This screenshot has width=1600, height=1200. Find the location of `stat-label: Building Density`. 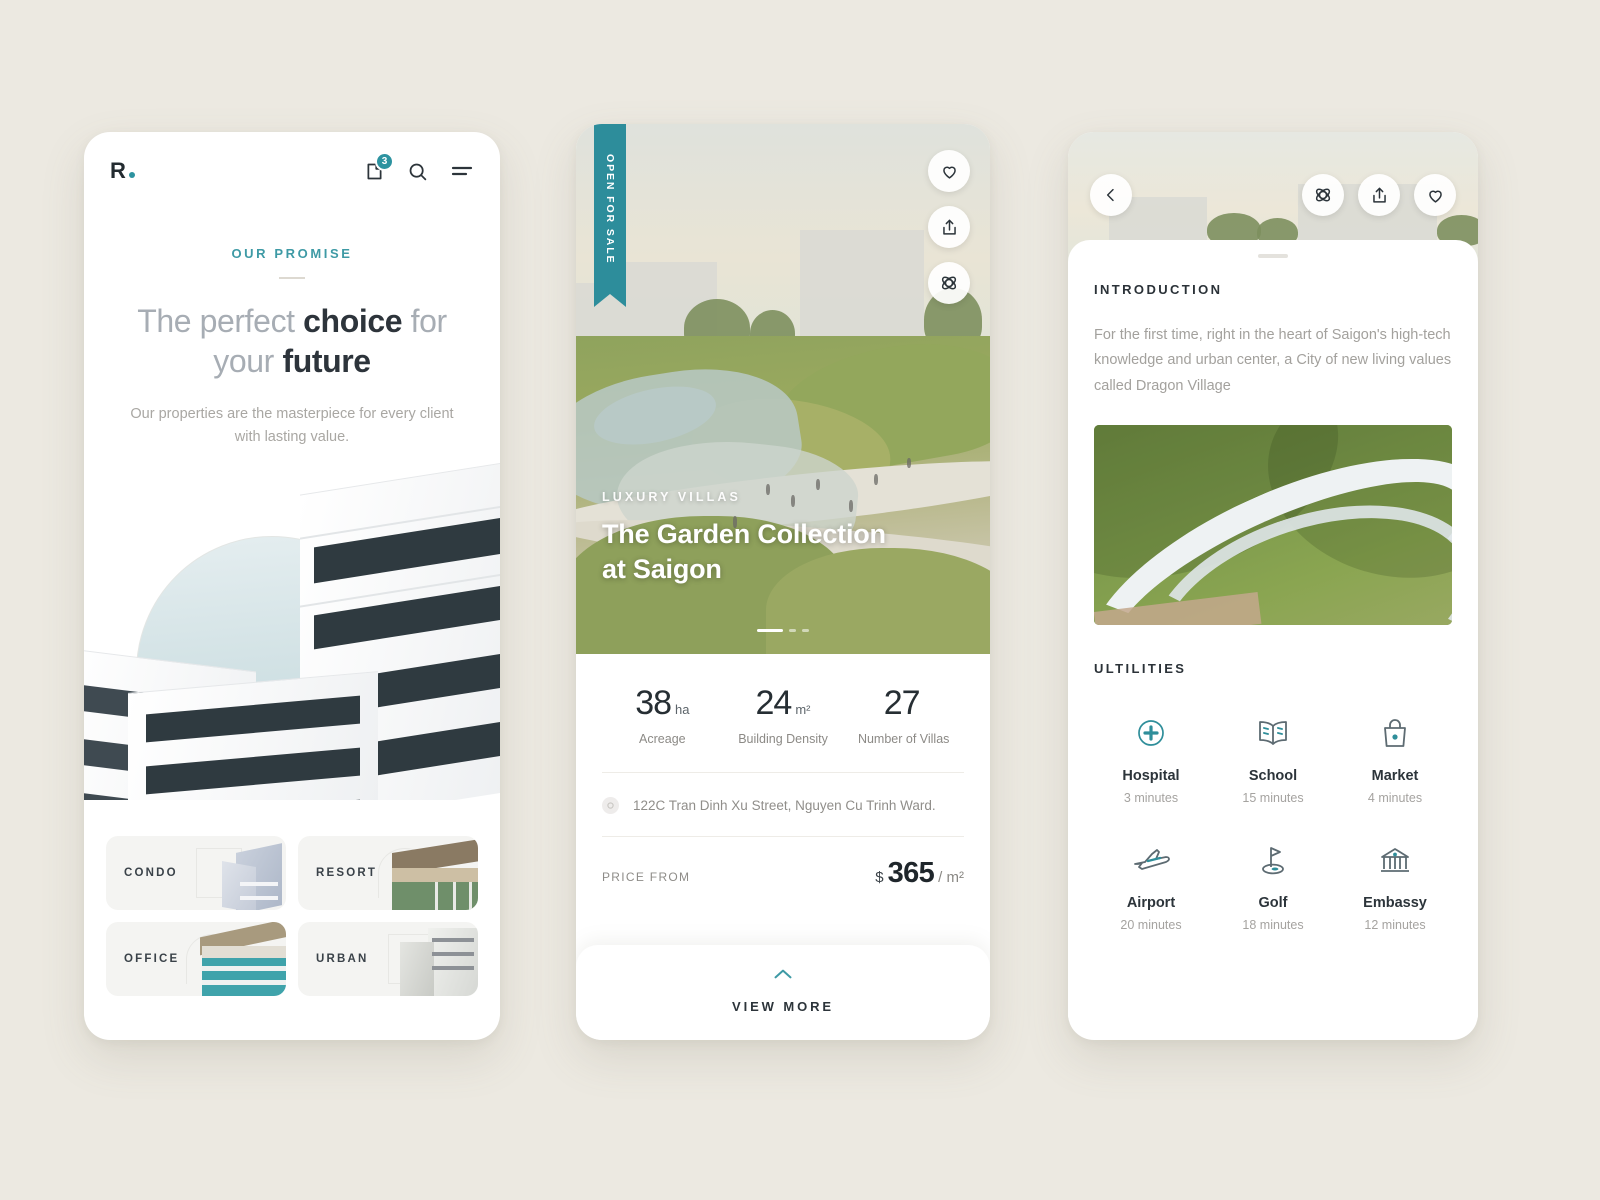

stat-label: Building Density is located at coordinates (783, 739).